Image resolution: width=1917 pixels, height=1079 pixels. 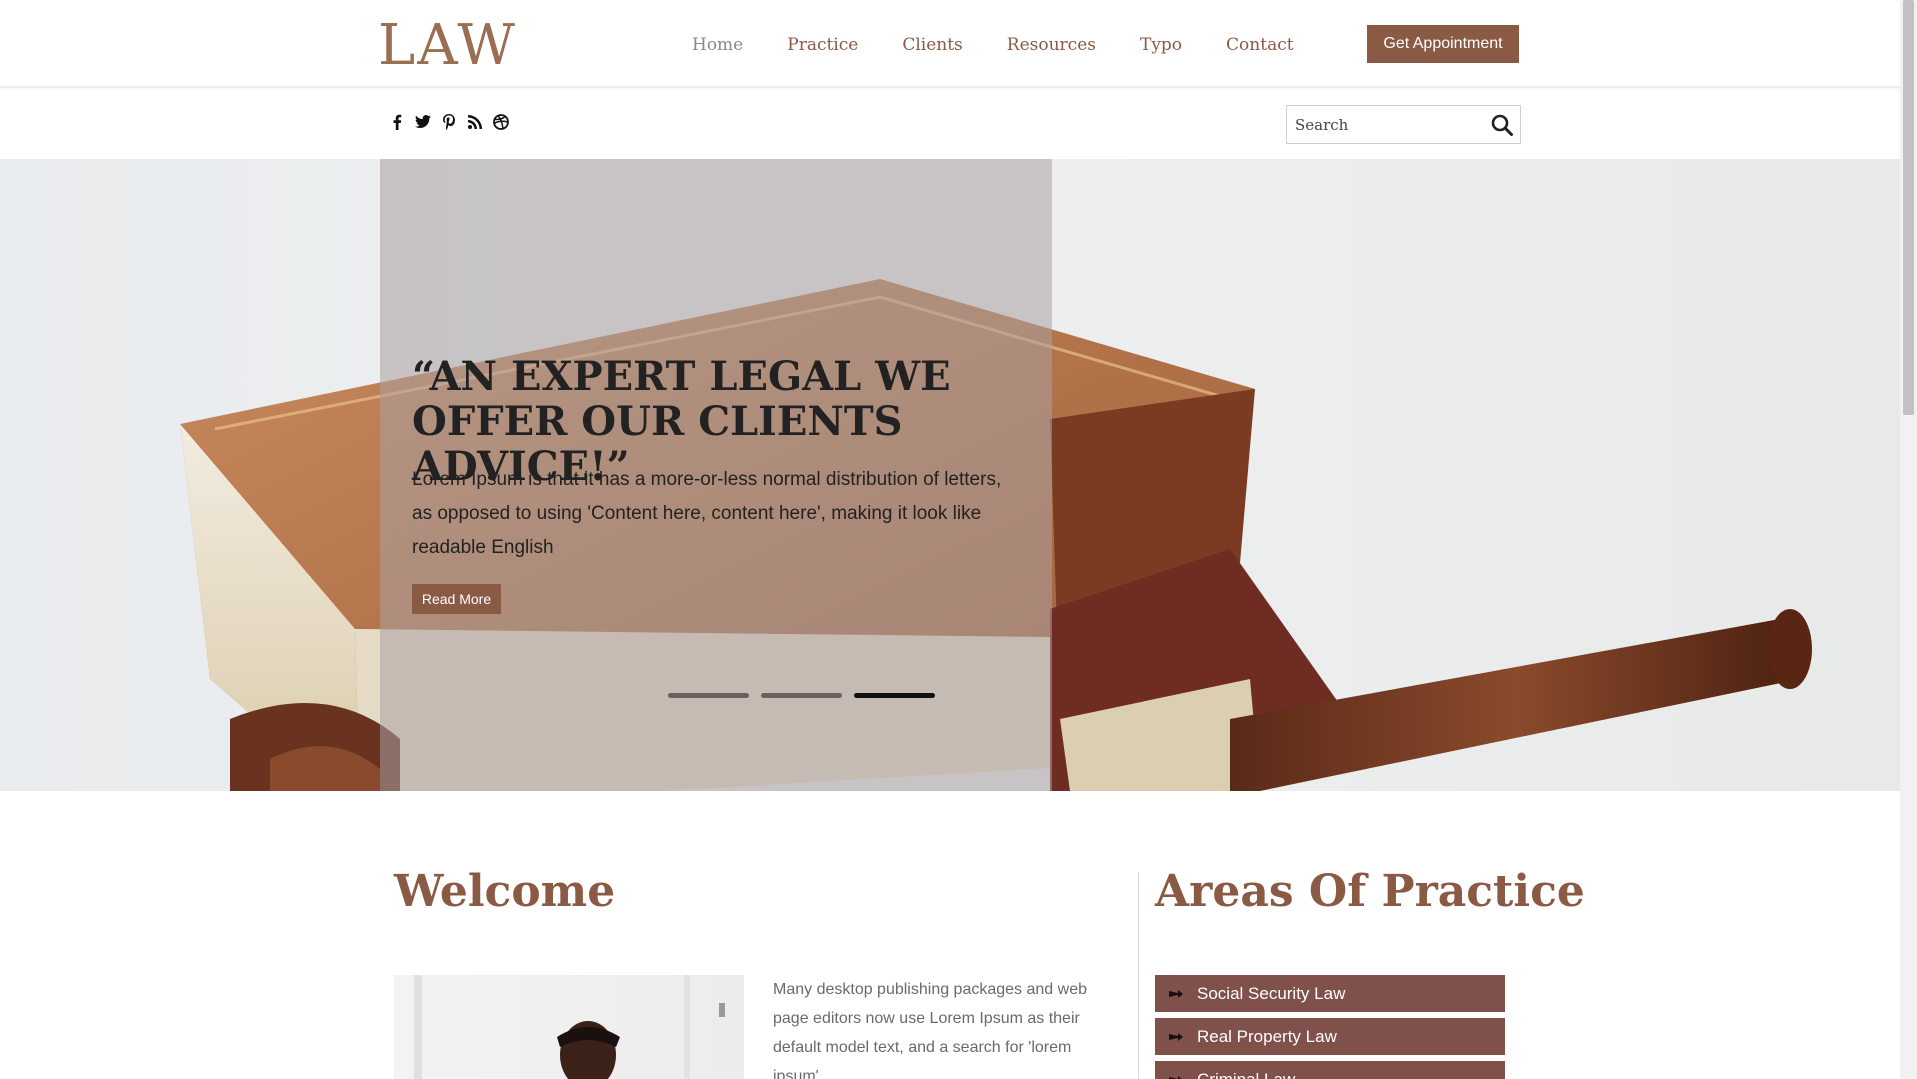 What do you see at coordinates (1161, 45) in the screenshot?
I see `nav-typo: Typo` at bounding box center [1161, 45].